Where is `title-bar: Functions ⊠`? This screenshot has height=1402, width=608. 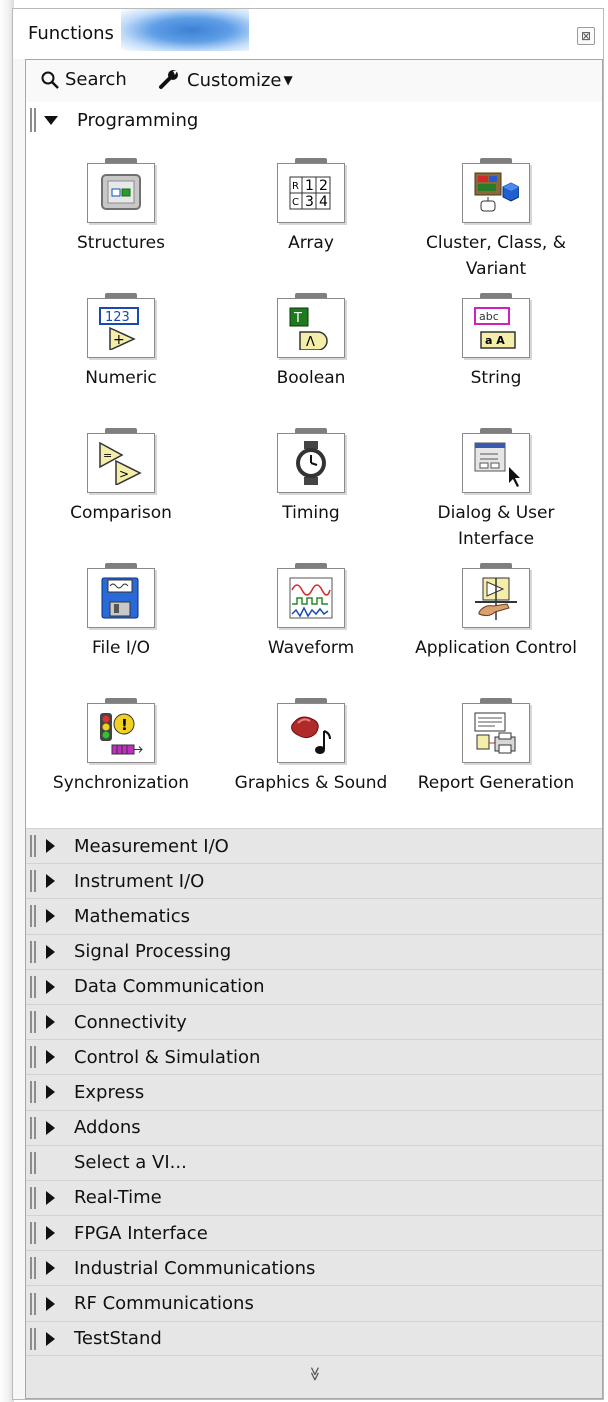 title-bar: Functions ⊠ is located at coordinates (308, 34).